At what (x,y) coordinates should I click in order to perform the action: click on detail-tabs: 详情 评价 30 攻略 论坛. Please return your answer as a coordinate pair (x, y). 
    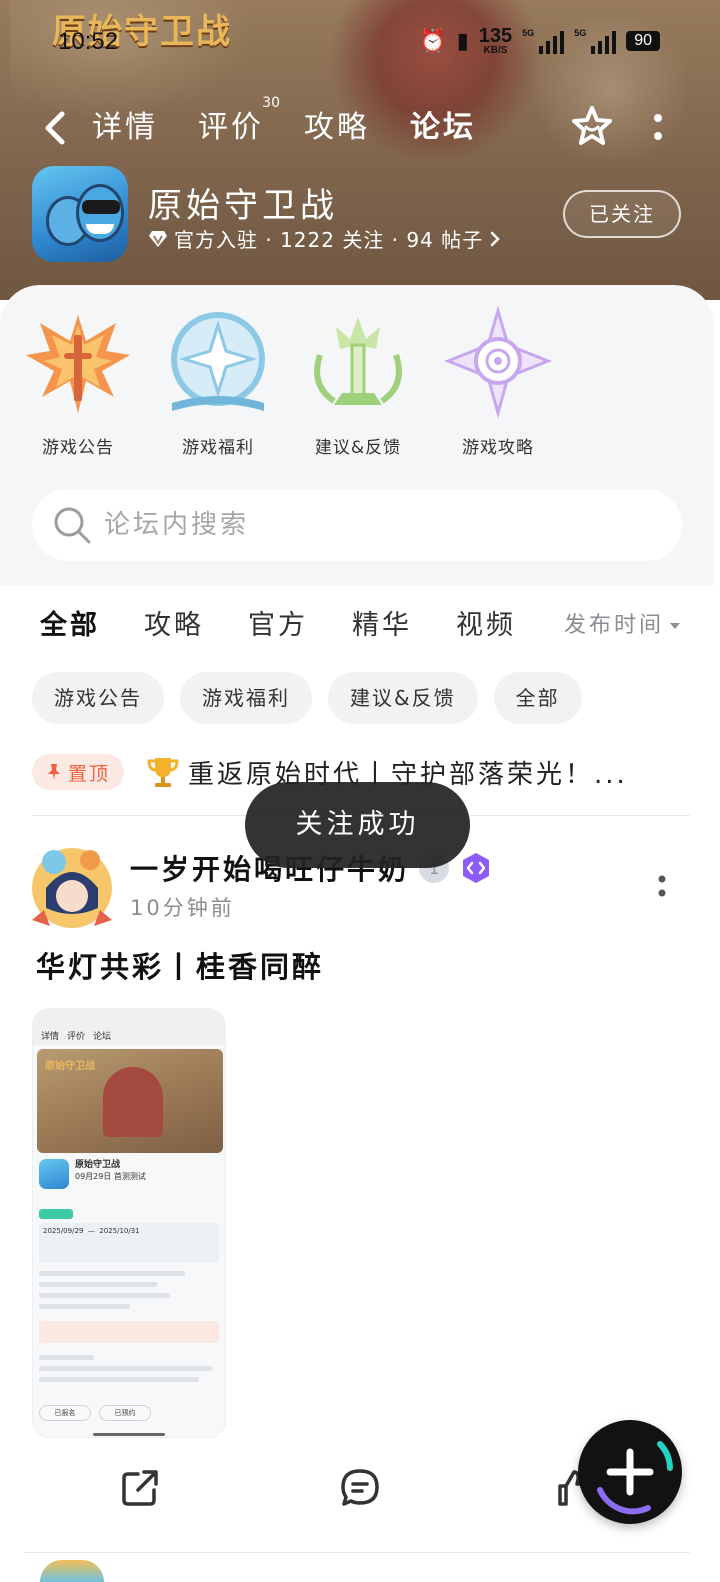
    Looking at the image, I should click on (286, 123).